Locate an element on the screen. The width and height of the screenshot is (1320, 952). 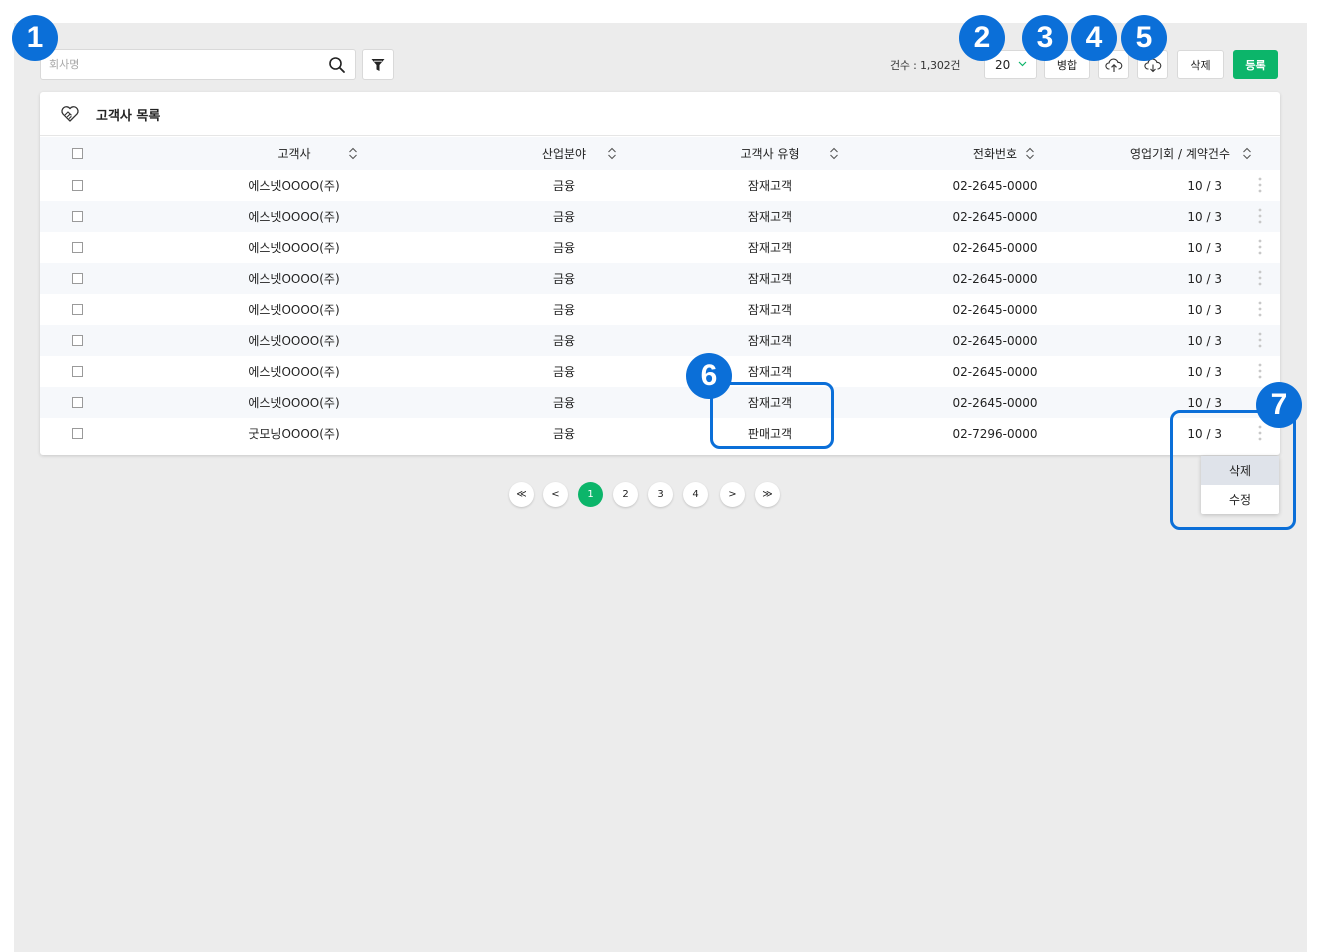
phone-number: 02-7296-0000 is located at coordinates (995, 433).